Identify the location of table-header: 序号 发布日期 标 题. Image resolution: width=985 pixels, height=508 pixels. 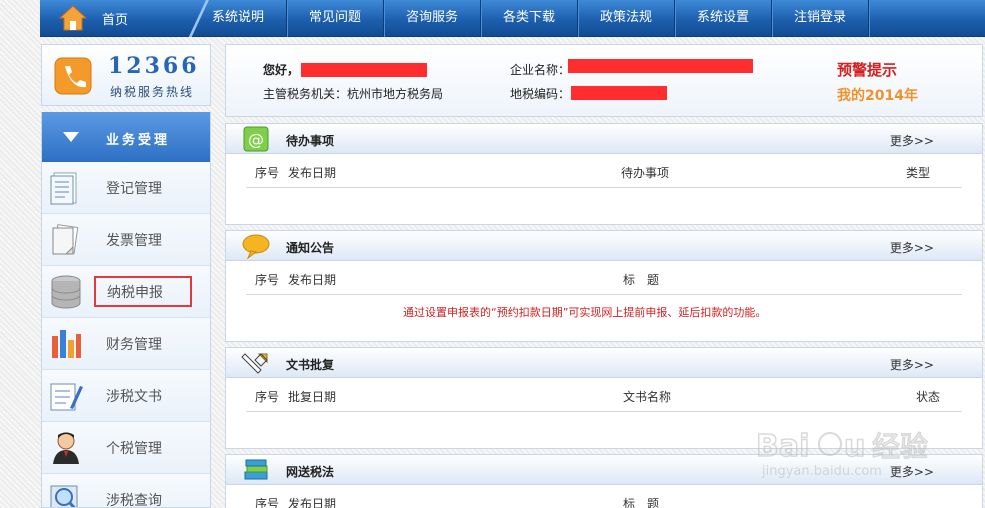
(604, 278).